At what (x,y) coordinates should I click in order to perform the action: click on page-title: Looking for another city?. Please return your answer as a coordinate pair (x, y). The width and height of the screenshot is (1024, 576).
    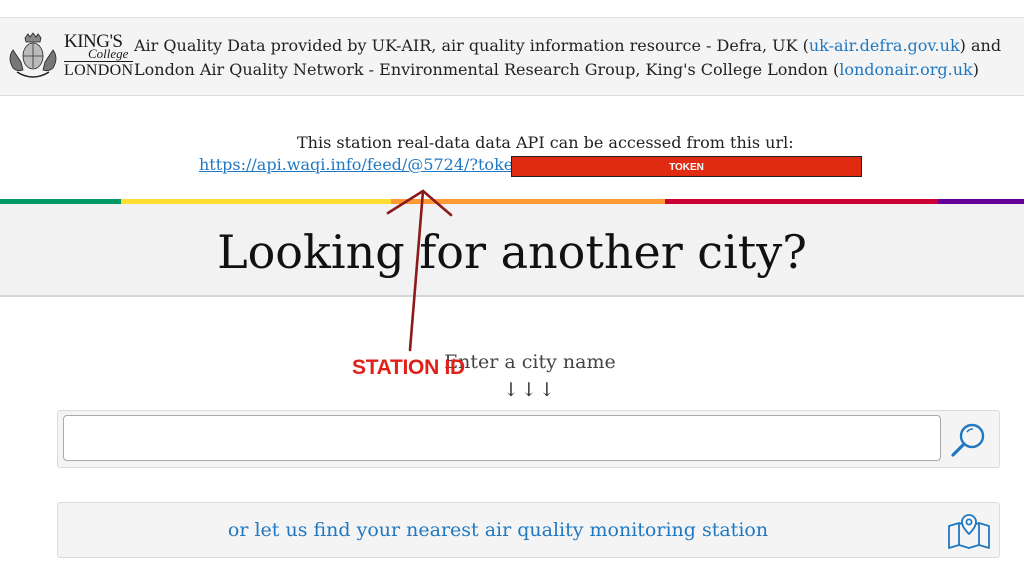
    Looking at the image, I should click on (512, 252).